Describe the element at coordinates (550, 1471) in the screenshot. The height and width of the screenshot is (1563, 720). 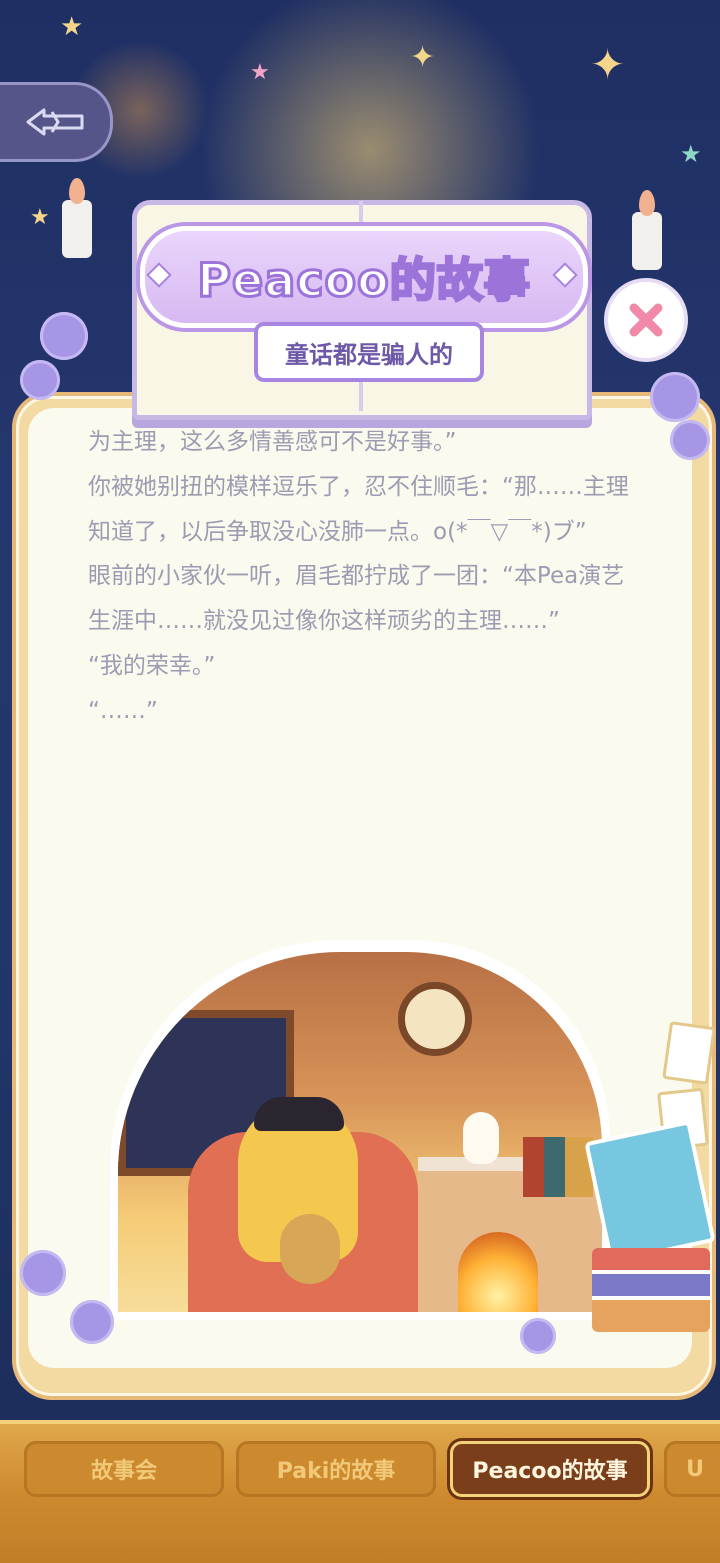
I see `tab-label: Peacoo的故事` at that location.